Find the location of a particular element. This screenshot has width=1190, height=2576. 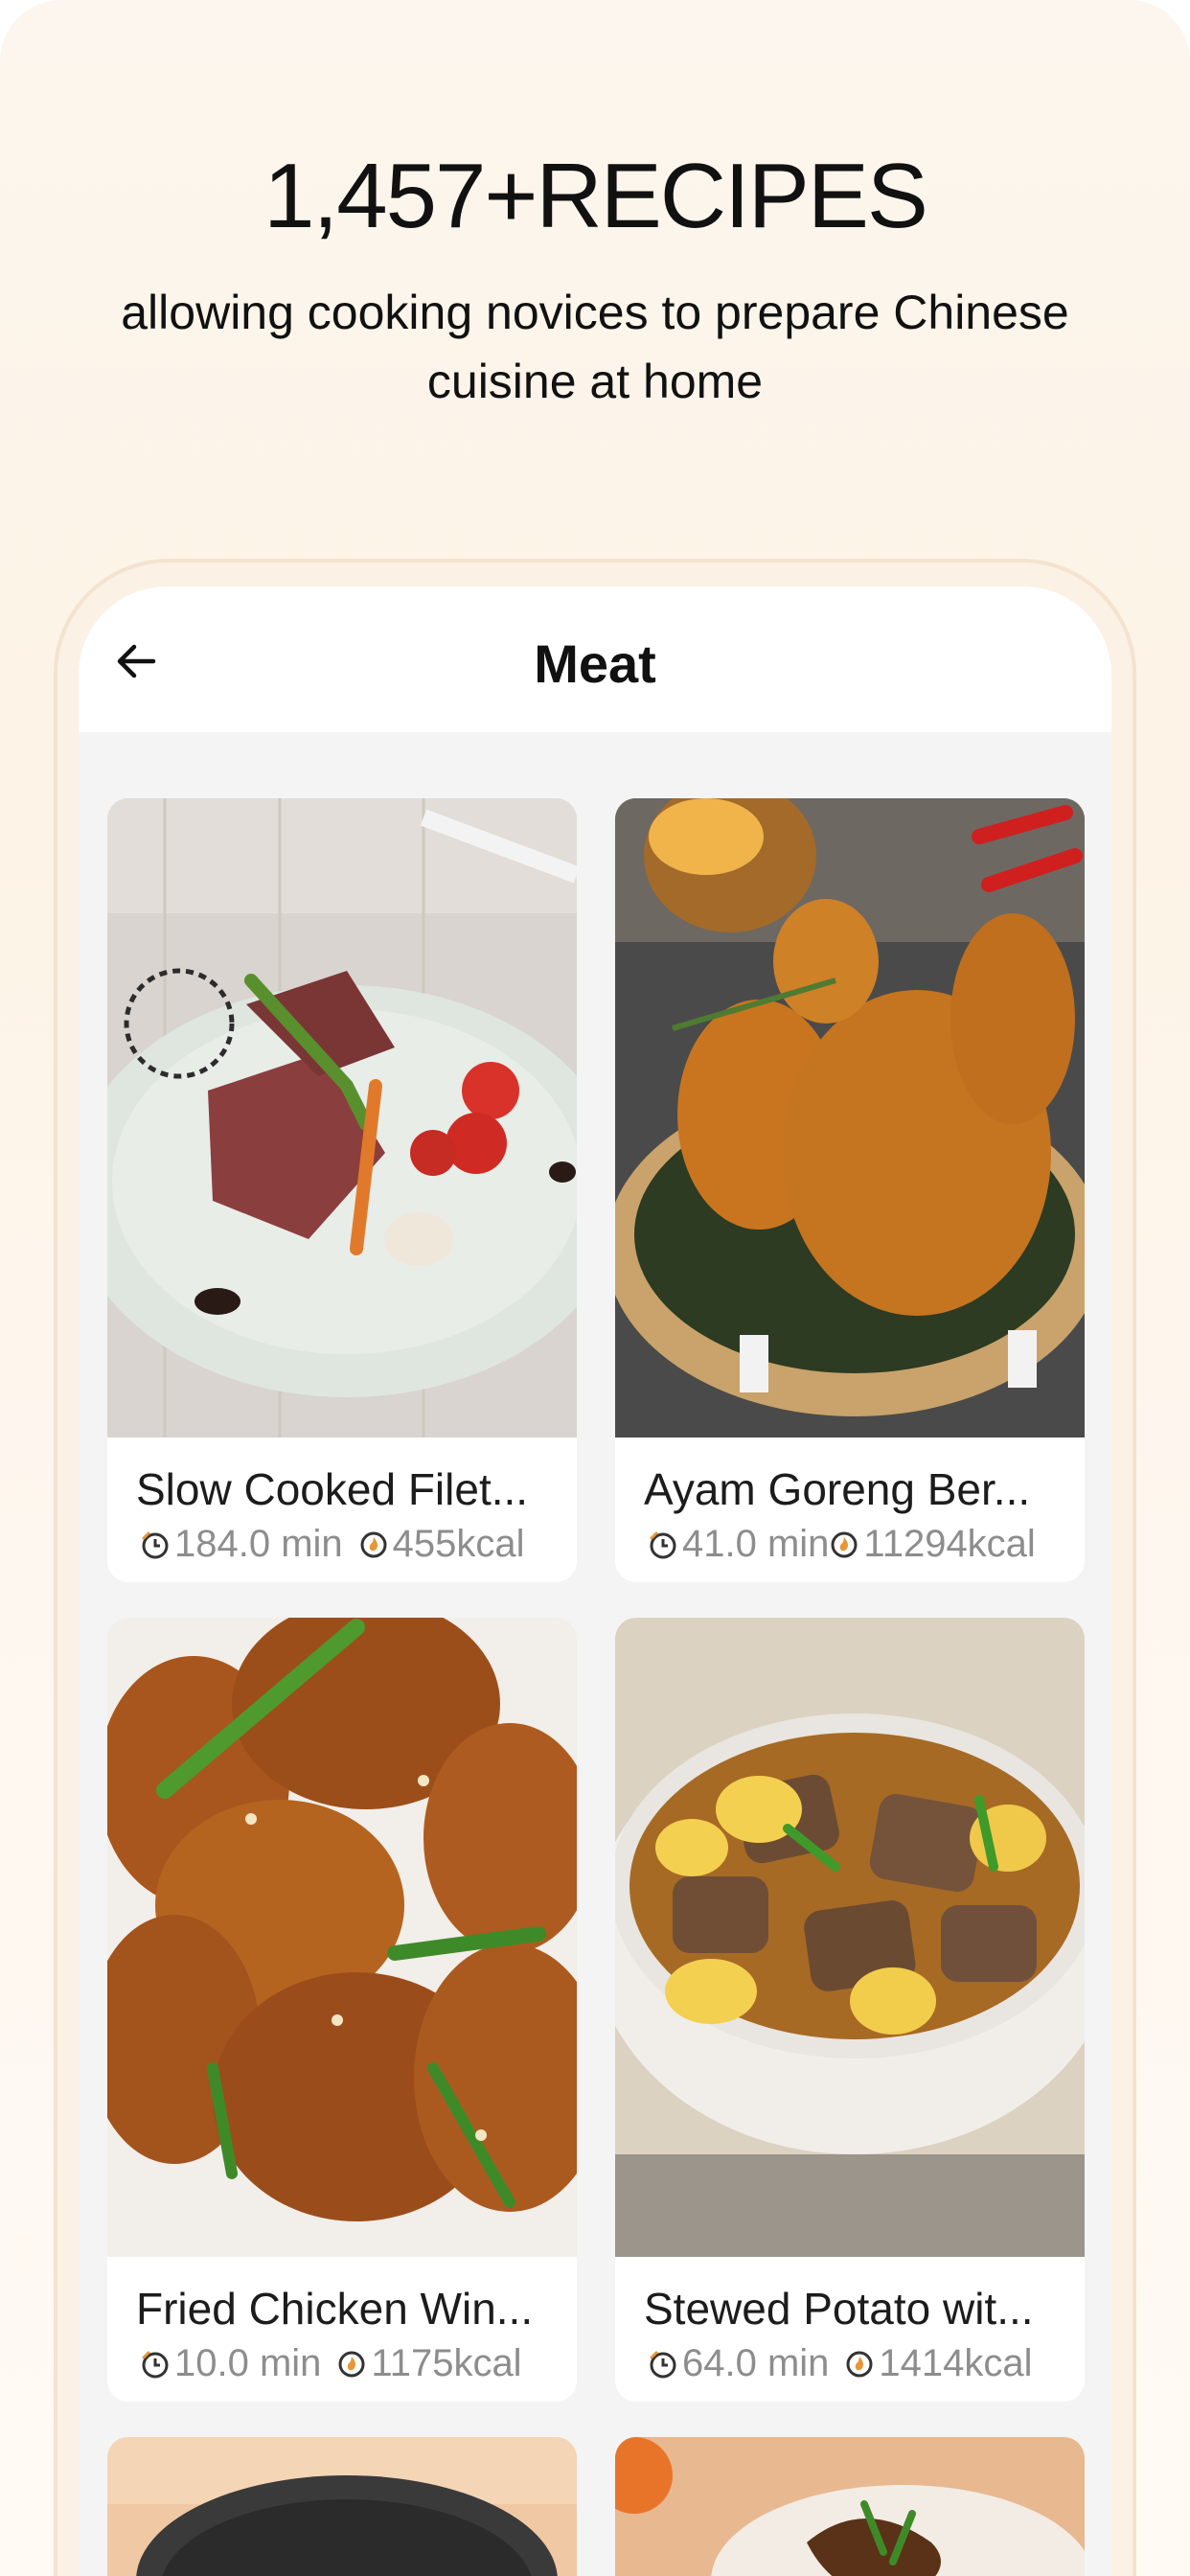

recipe-meta: 10.0 min 1175kcal is located at coordinates (331, 2363).